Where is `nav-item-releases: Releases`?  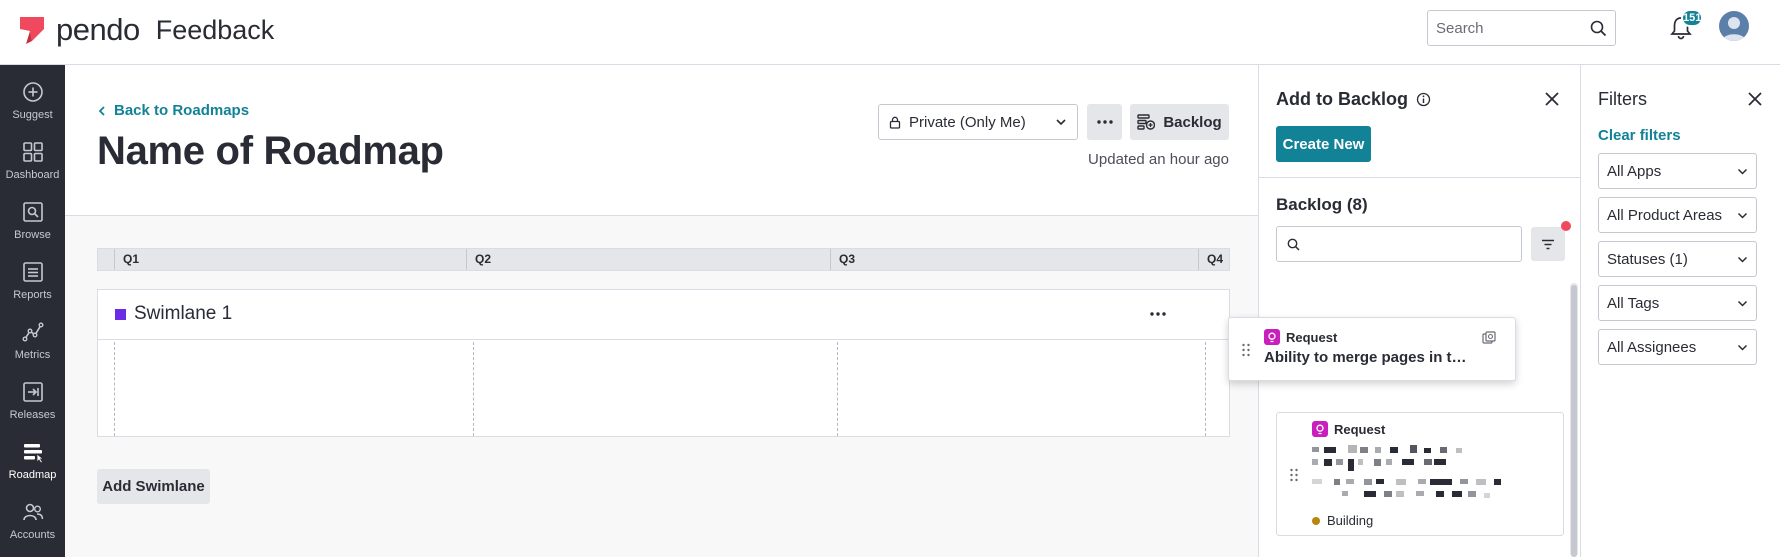 nav-item-releases: Releases is located at coordinates (32, 395).